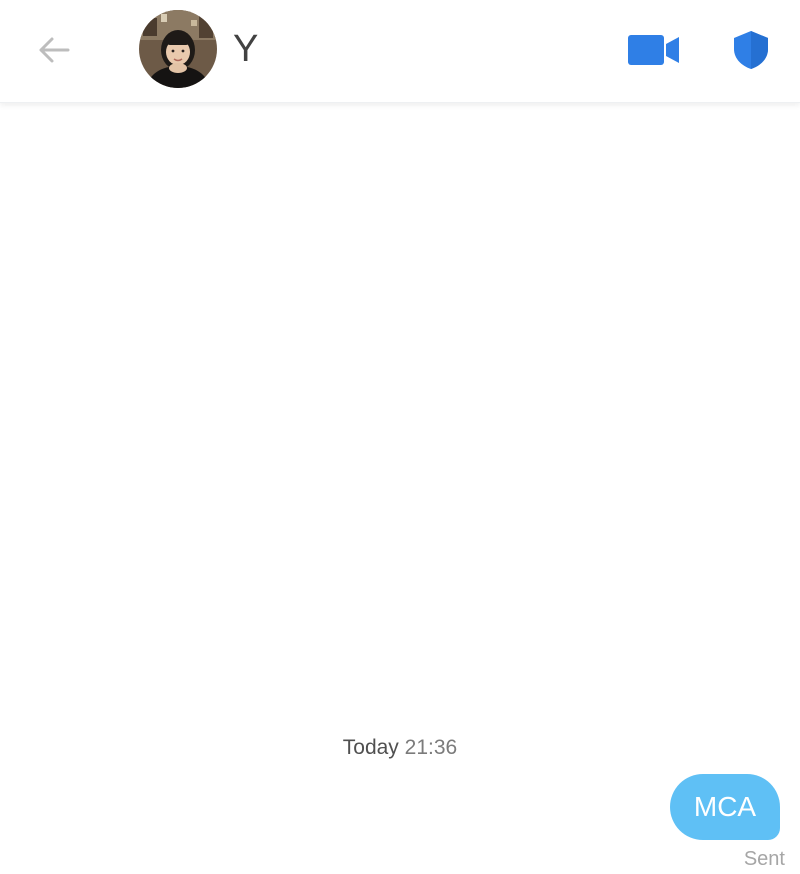 Image resolution: width=800 pixels, height=874 pixels. Describe the element at coordinates (370, 747) in the screenshot. I see `timestamp-day: Today` at that location.